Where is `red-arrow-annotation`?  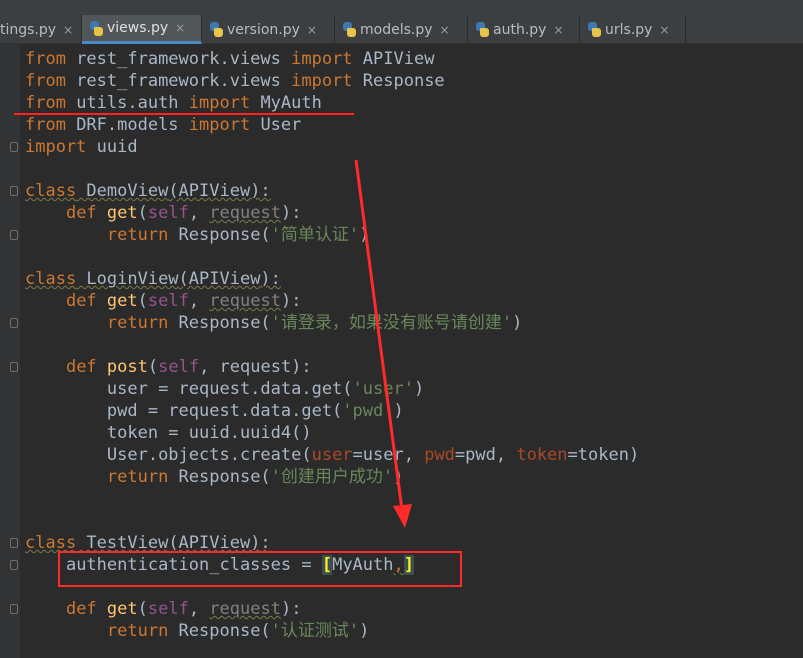 red-arrow-annotation is located at coordinates (383, 343).